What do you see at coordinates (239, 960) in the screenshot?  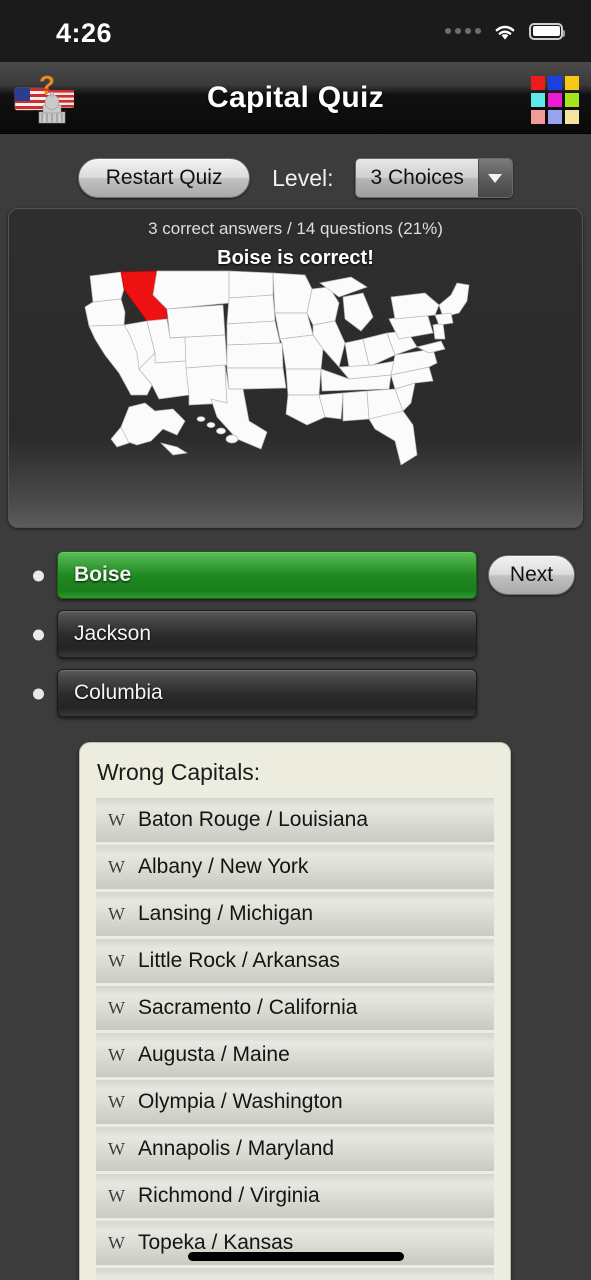 I see `list-item-label: Little Rock / Arkansas` at bounding box center [239, 960].